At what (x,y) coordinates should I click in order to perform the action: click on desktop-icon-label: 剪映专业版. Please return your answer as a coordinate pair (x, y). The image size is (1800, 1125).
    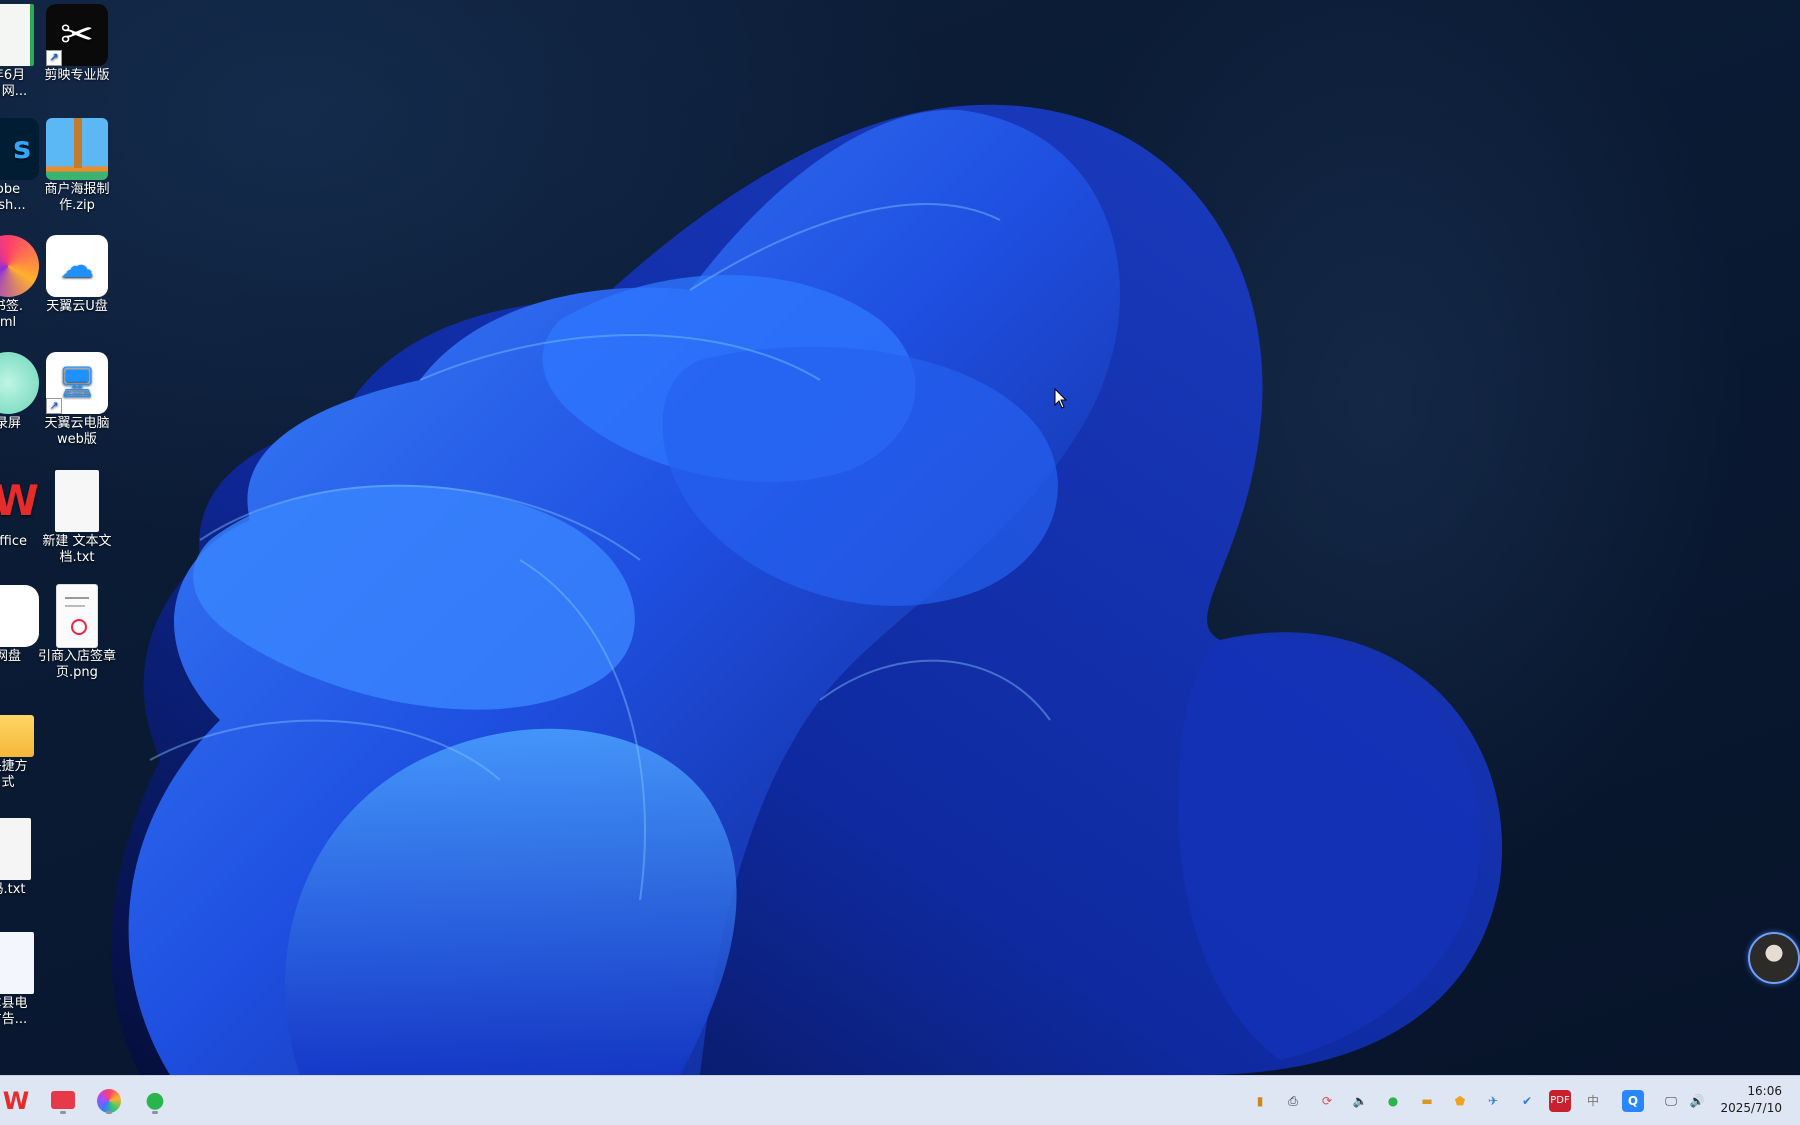
    Looking at the image, I should click on (77, 75).